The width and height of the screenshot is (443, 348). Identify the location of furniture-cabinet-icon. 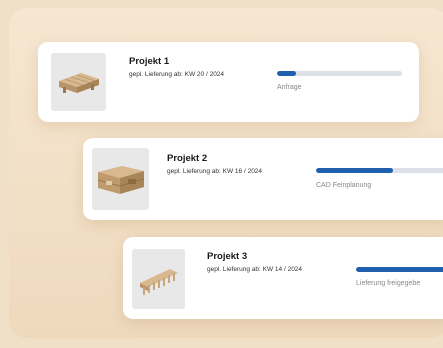
(121, 180).